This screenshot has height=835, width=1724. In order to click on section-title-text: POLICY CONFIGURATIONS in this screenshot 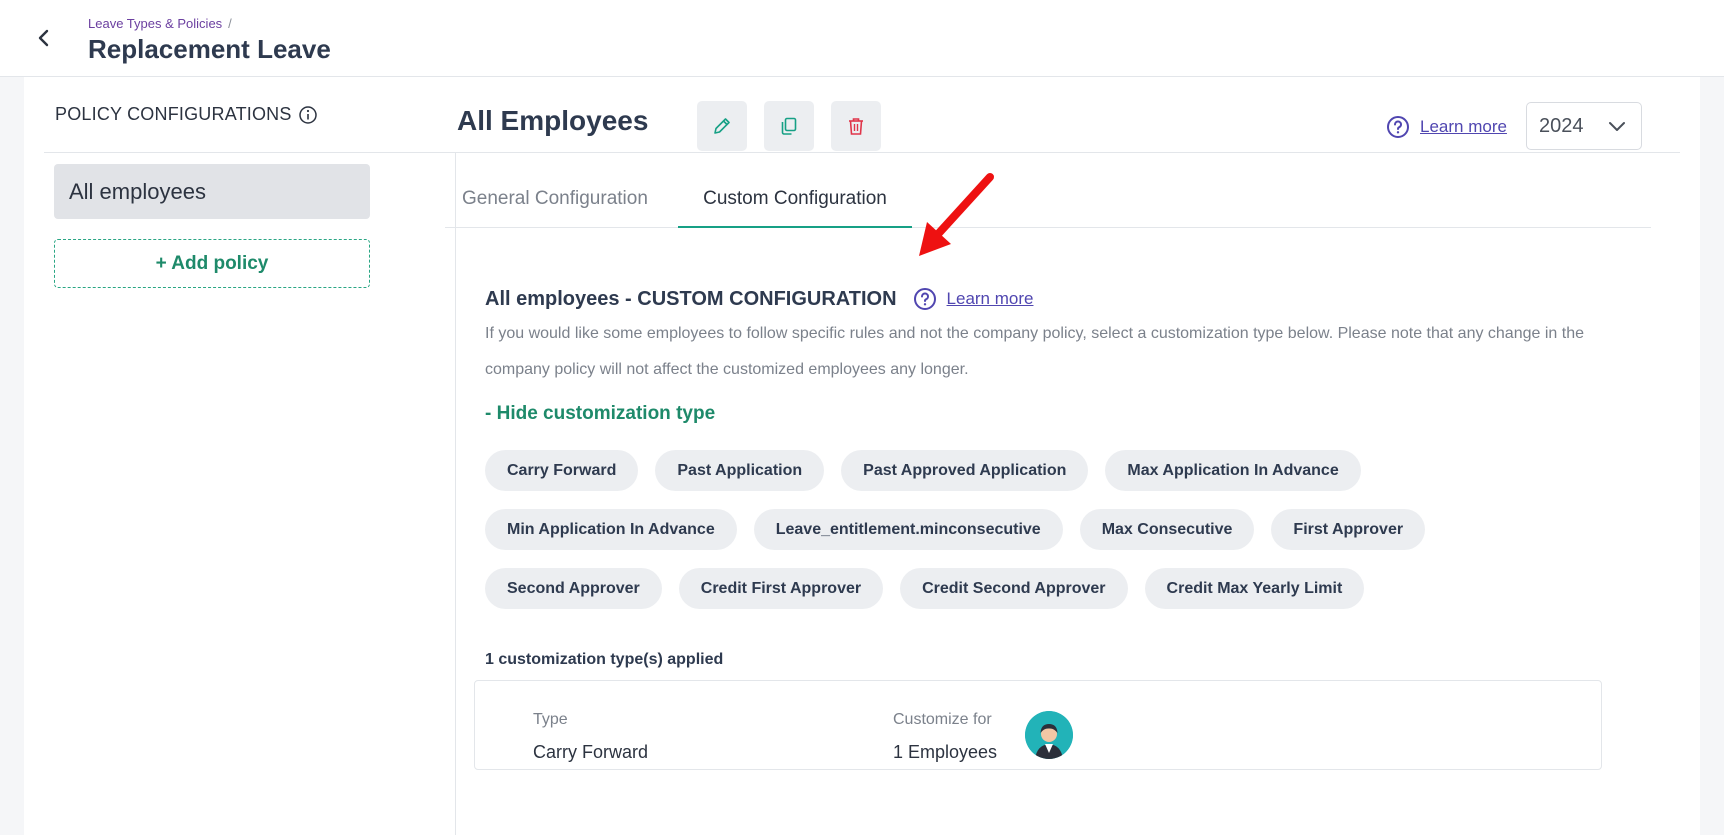, I will do `click(173, 114)`.